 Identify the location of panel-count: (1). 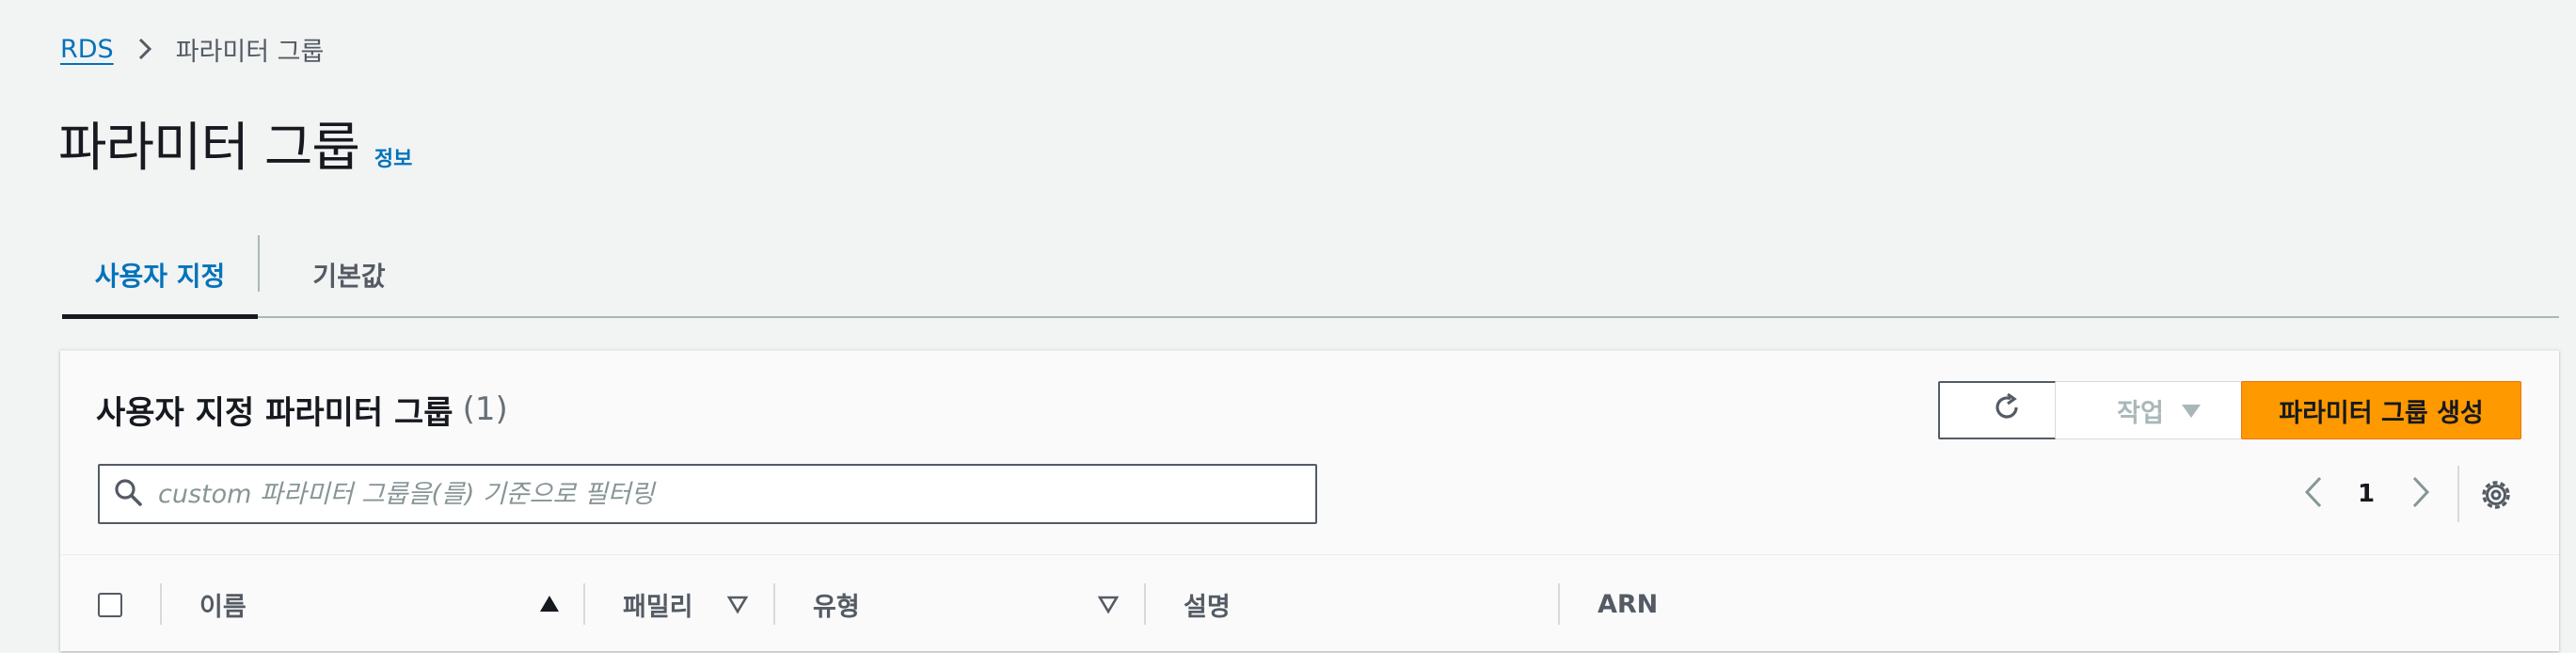
(485, 409).